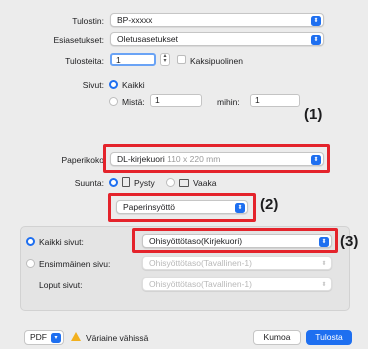  What do you see at coordinates (56, 337) in the screenshot?
I see `chevron-down-icon: ▾` at bounding box center [56, 337].